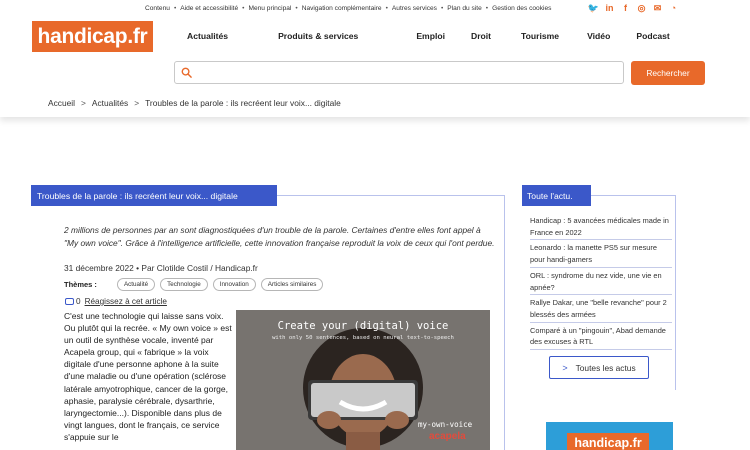  I want to click on rss-icon: ◔, so click(673, 8).